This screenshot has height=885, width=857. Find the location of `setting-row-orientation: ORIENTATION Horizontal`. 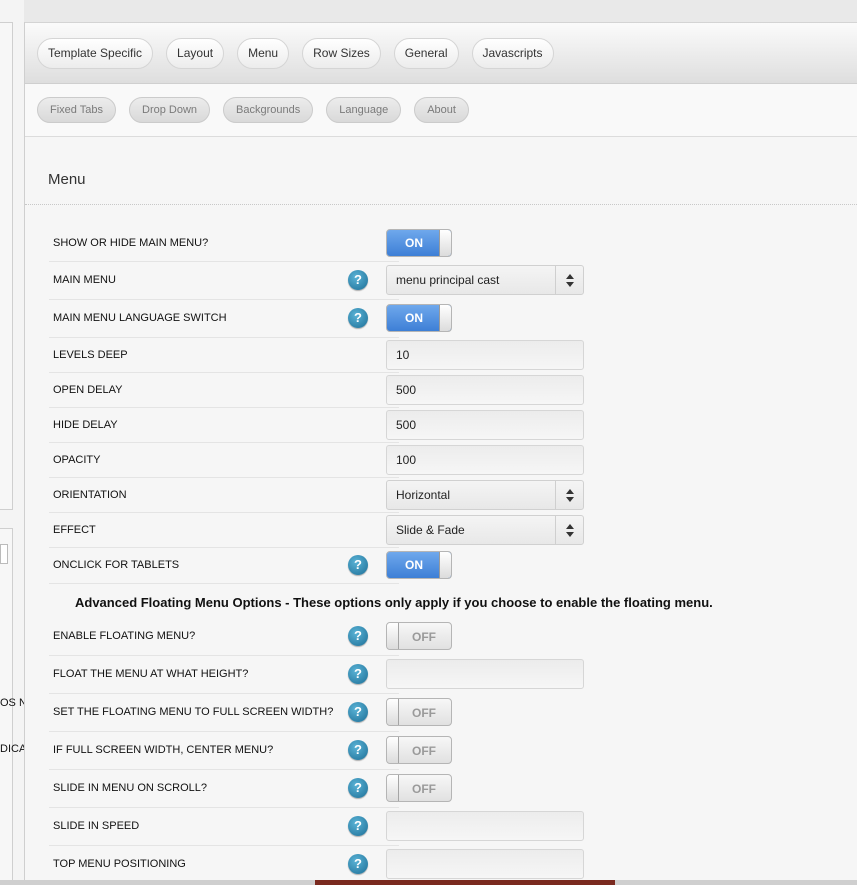

setting-row-orientation: ORIENTATION Horizontal is located at coordinates (316, 495).